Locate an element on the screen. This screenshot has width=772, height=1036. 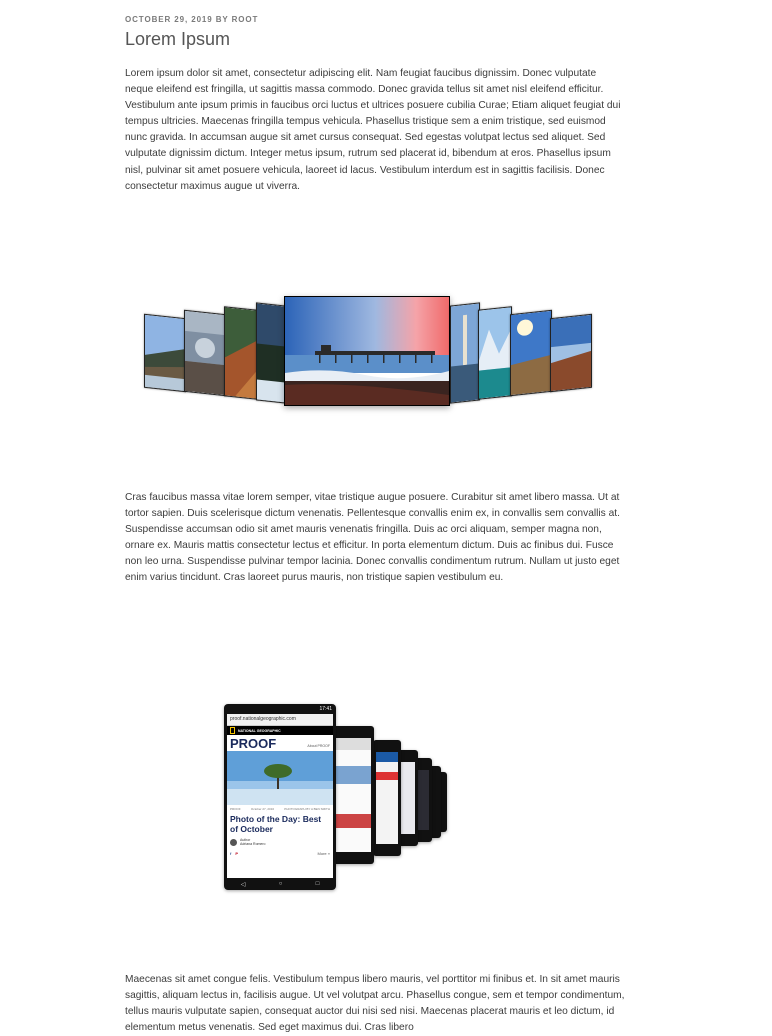
home-icon: ○ is located at coordinates (281, 884).